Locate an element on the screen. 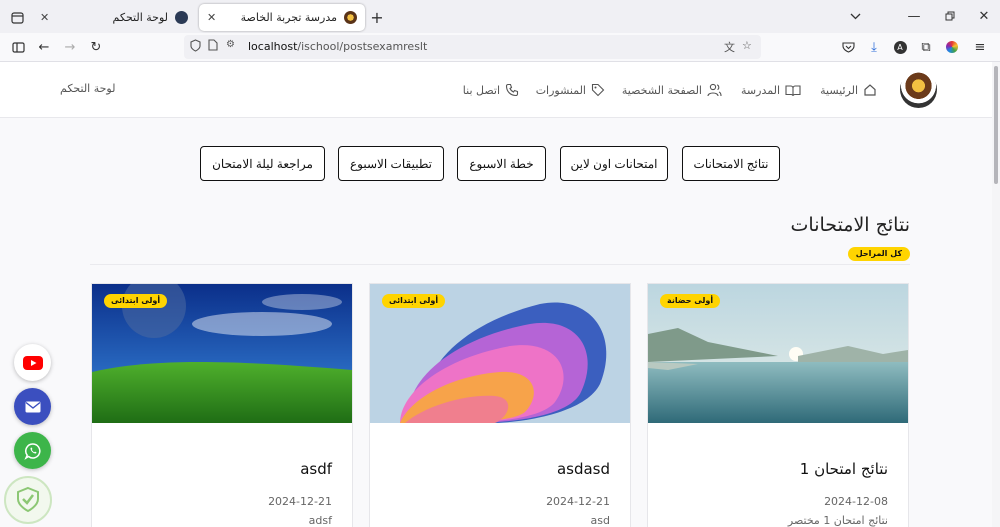 The height and width of the screenshot is (527, 1000). tab-title: لوحة التحكم is located at coordinates (140, 17).